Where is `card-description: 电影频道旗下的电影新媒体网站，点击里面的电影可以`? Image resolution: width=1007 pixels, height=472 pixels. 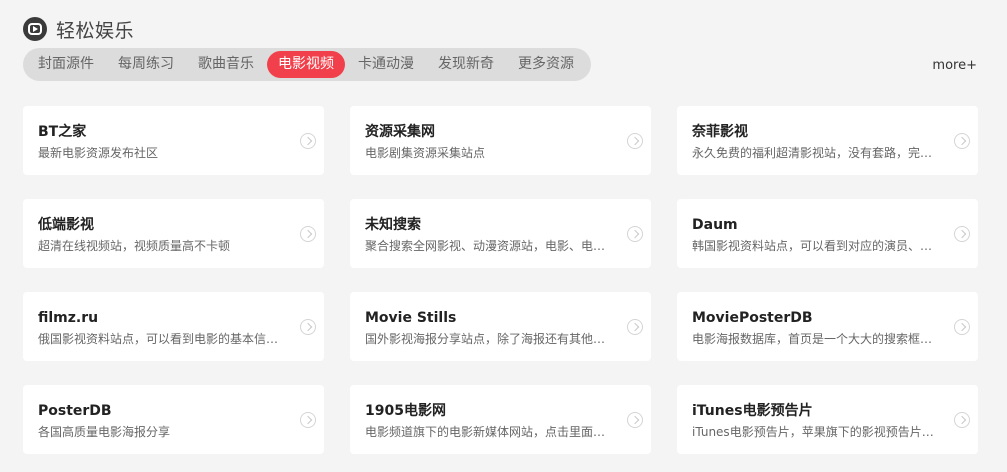
card-description: 电影频道旗下的电影新媒体网站，点击里面的电影可以 is located at coordinates (488, 432).